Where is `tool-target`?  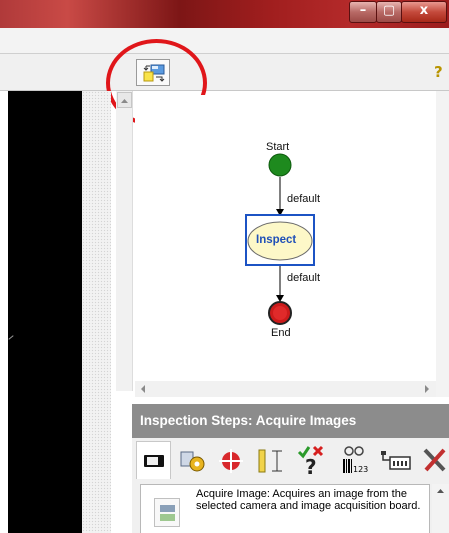 tool-target is located at coordinates (232, 461).